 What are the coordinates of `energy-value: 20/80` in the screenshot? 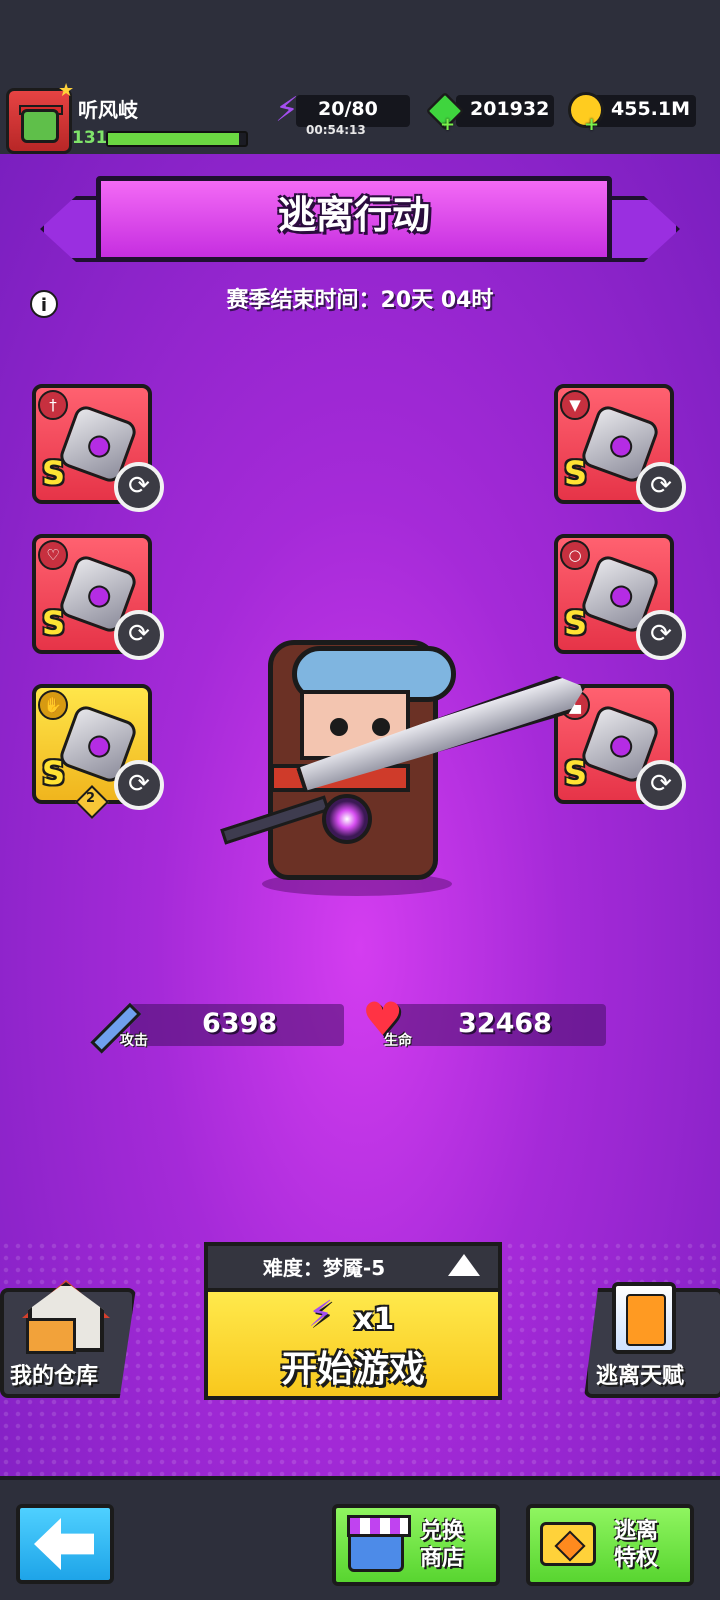 It's located at (348, 109).